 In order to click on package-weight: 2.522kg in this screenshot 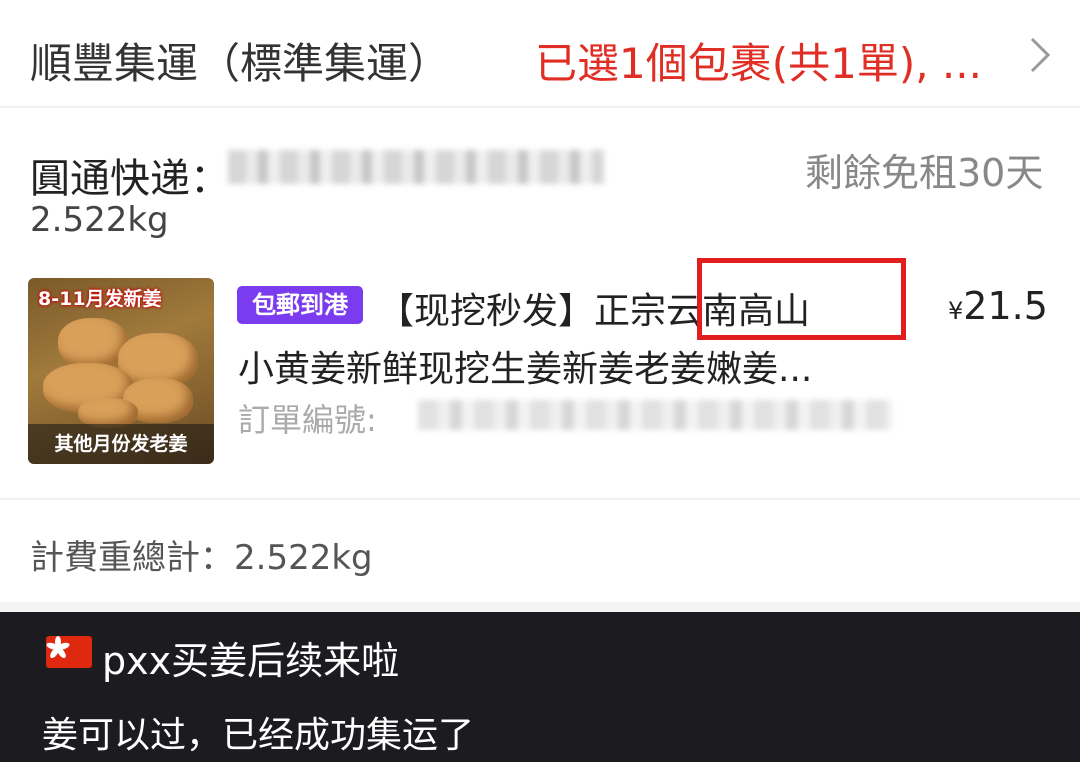, I will do `click(99, 220)`.